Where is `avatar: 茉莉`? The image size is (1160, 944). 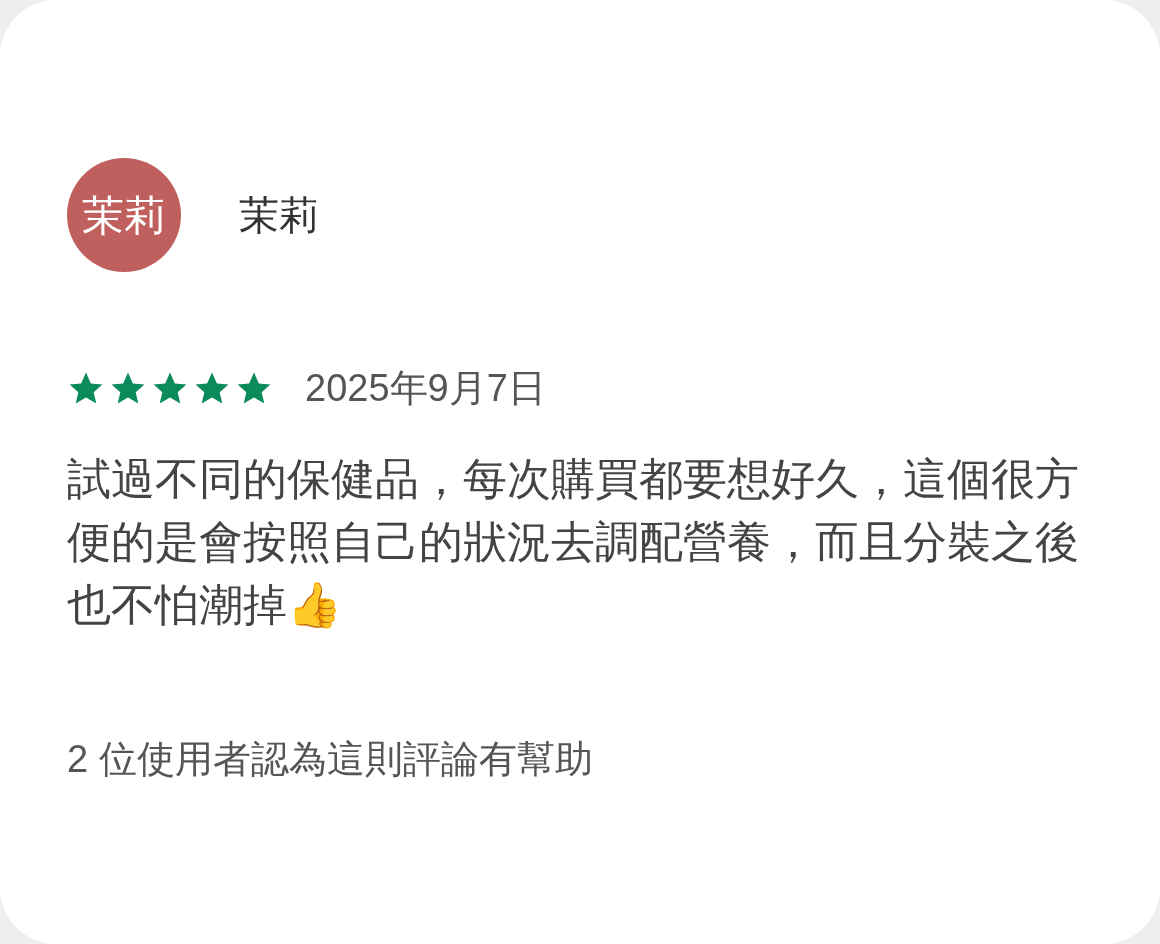 avatar: 茉莉 is located at coordinates (124, 215).